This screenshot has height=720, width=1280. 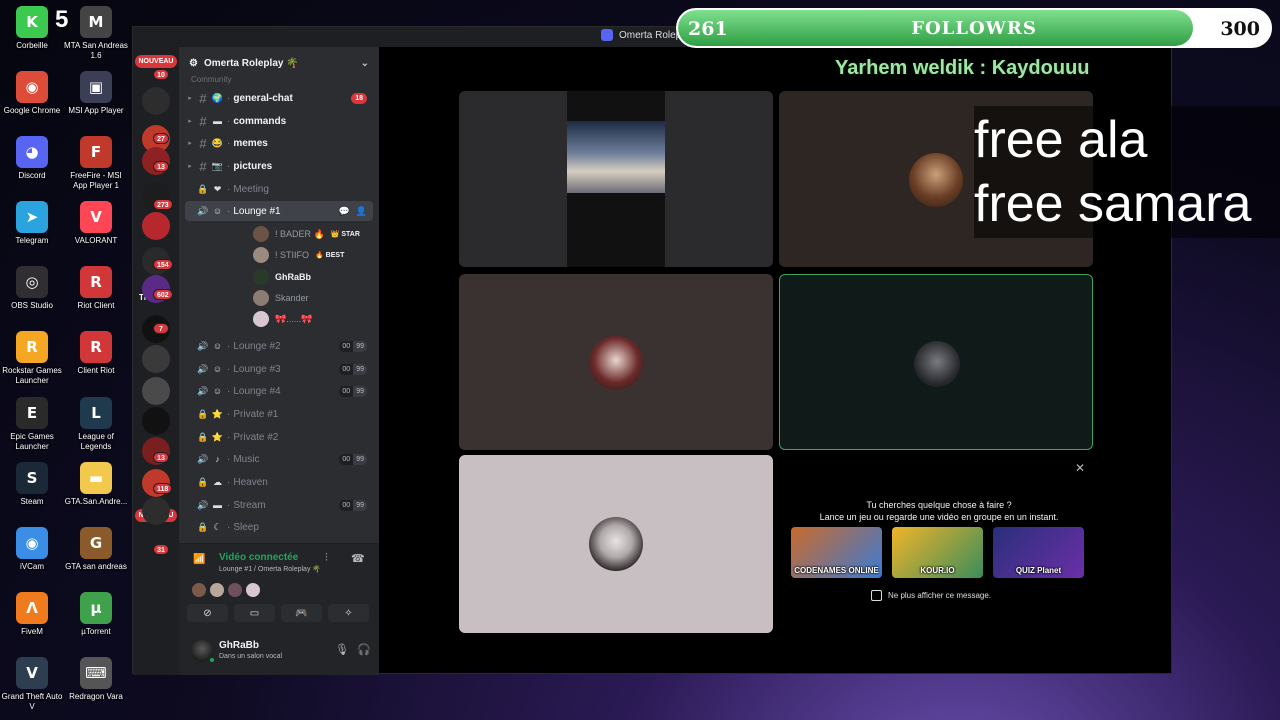 I want to click on channel-locked: 🔒 ⭐ · Private #2, so click(x=279, y=437).